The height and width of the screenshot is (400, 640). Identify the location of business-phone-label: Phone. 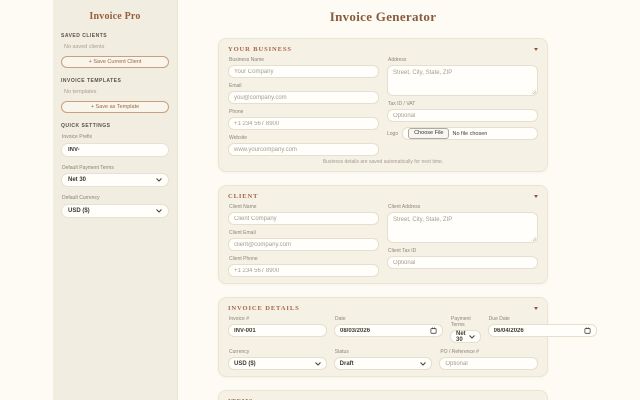
(236, 112).